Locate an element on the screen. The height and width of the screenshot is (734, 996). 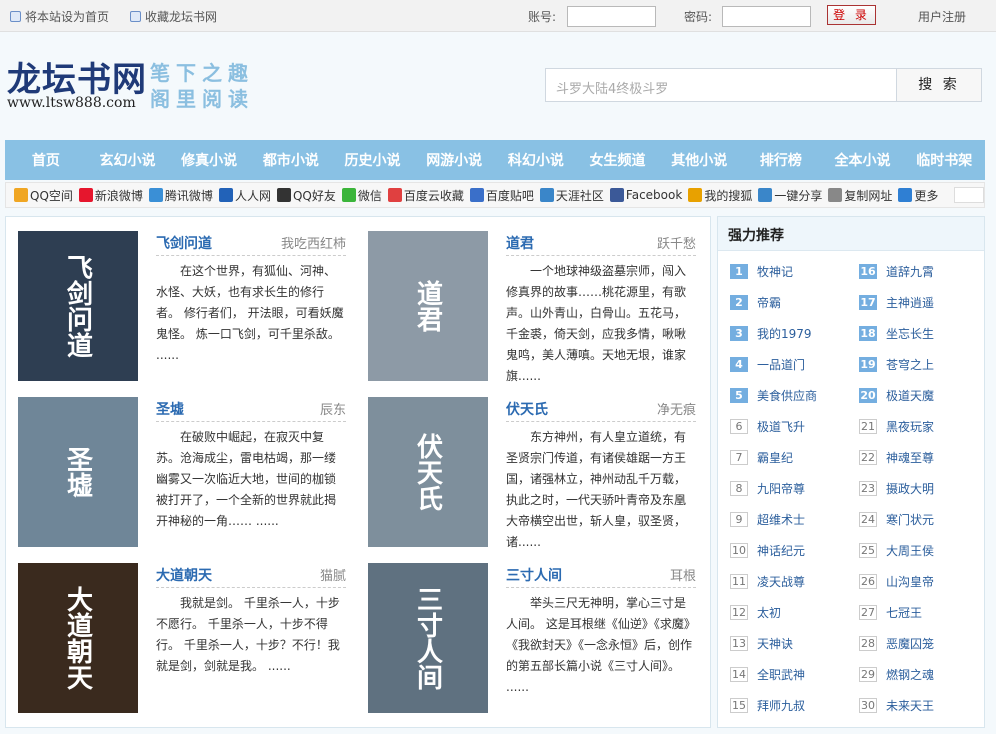
book-cover: 道君 is located at coordinates (428, 306).